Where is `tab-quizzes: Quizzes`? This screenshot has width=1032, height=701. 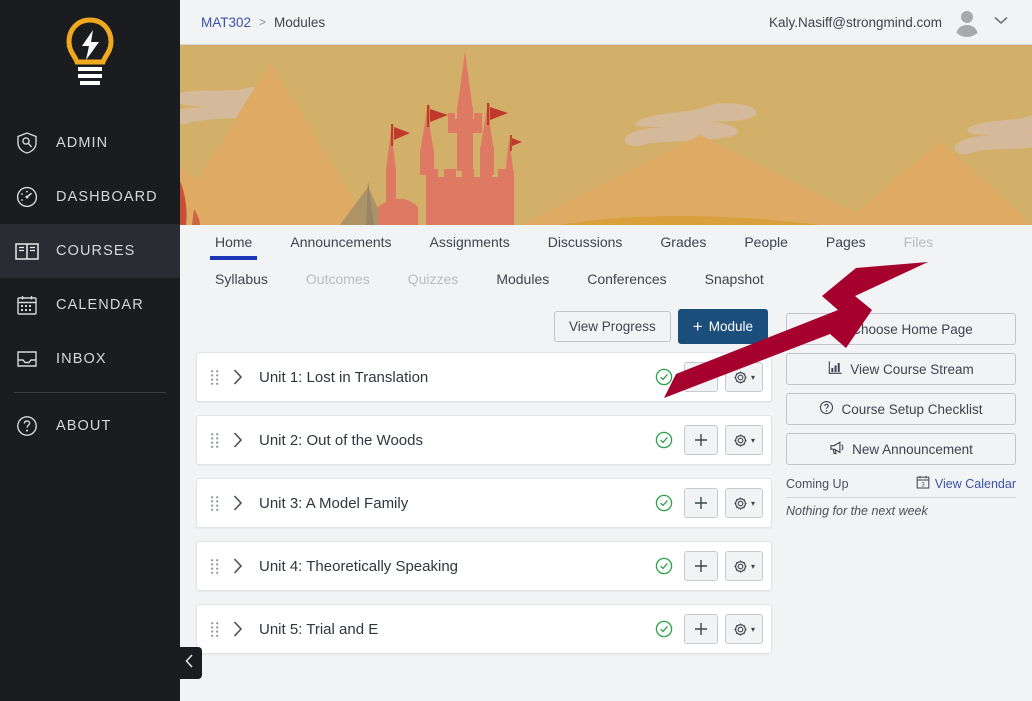
tab-quizzes: Quizzes is located at coordinates (433, 277).